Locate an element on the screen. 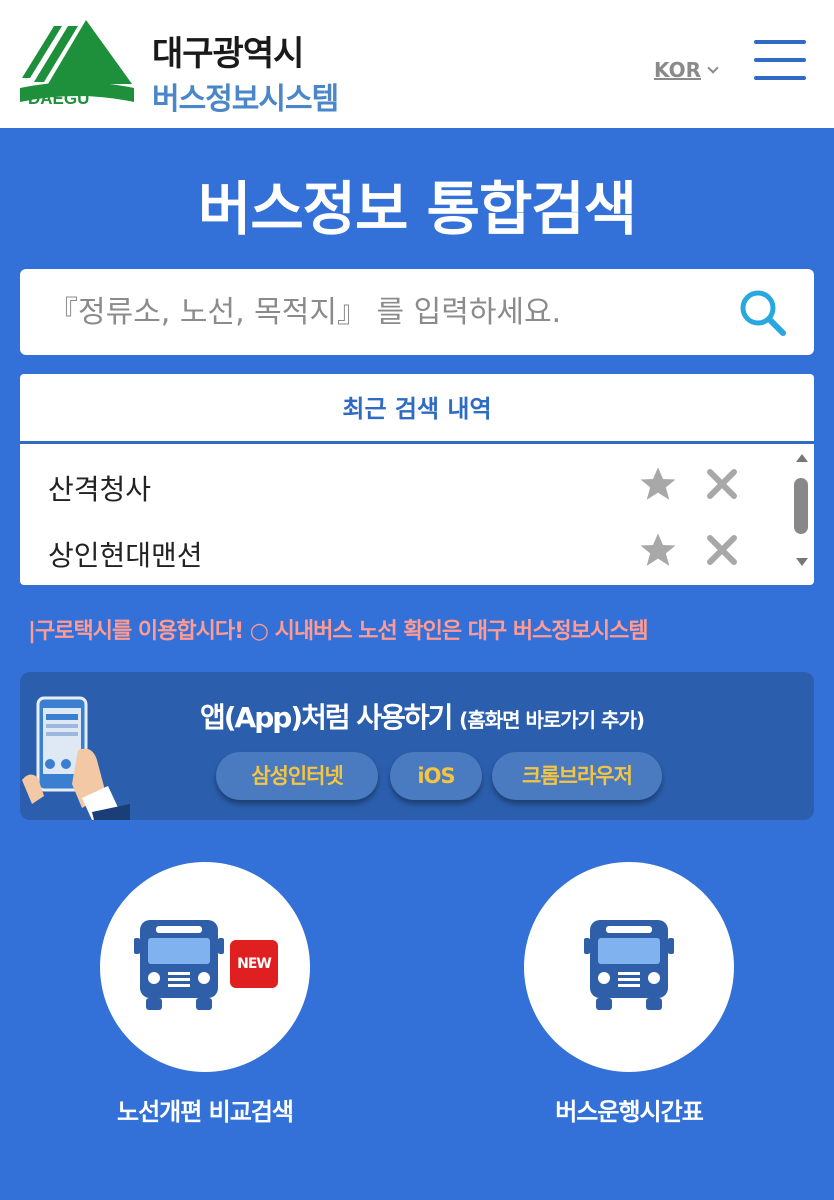 This screenshot has height=1200, width=834. banner-title: 앱(App)처럼 사용하기 (홈화면 바로가기 추가) is located at coordinates (422, 716).